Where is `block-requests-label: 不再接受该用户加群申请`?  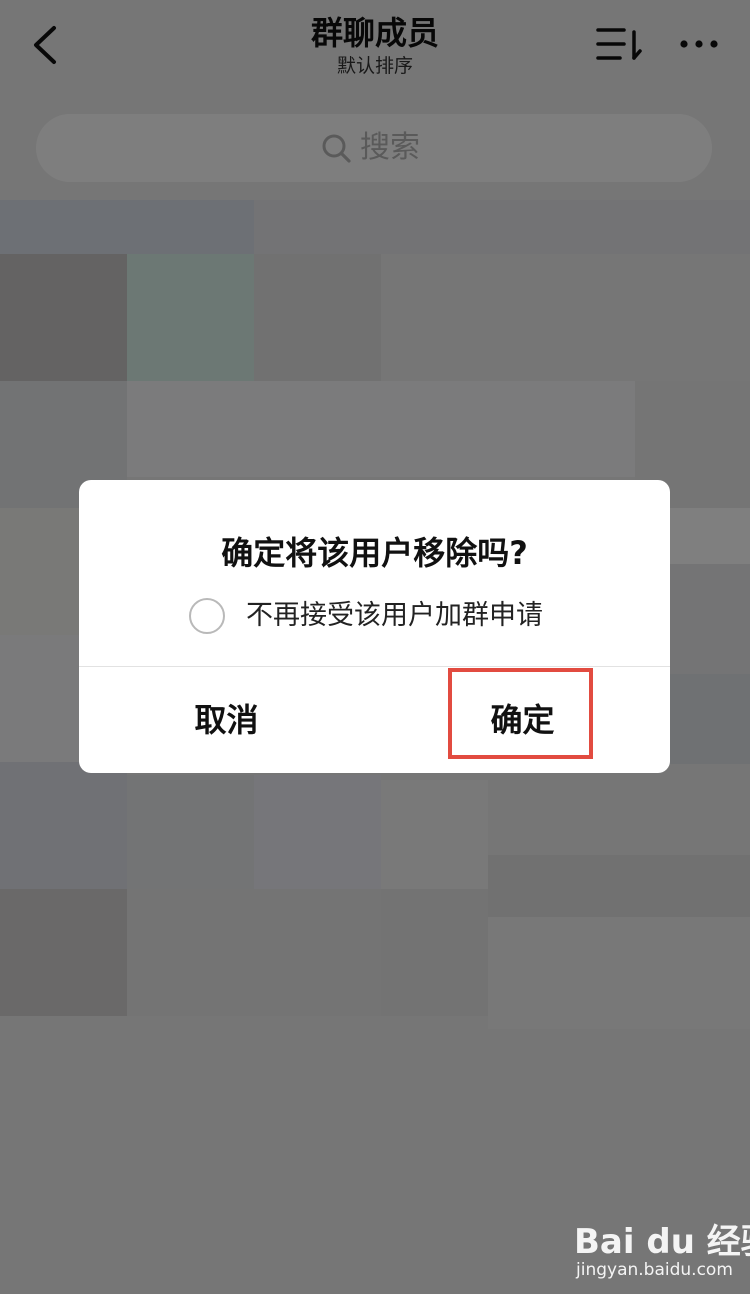
block-requests-label: 不再接受该用户加群申请 is located at coordinates (394, 615).